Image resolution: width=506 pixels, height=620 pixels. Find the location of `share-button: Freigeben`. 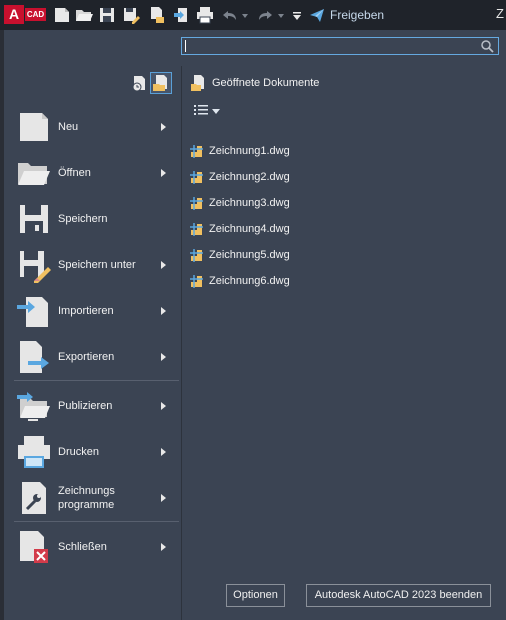

share-button: Freigeben is located at coordinates (346, 15).